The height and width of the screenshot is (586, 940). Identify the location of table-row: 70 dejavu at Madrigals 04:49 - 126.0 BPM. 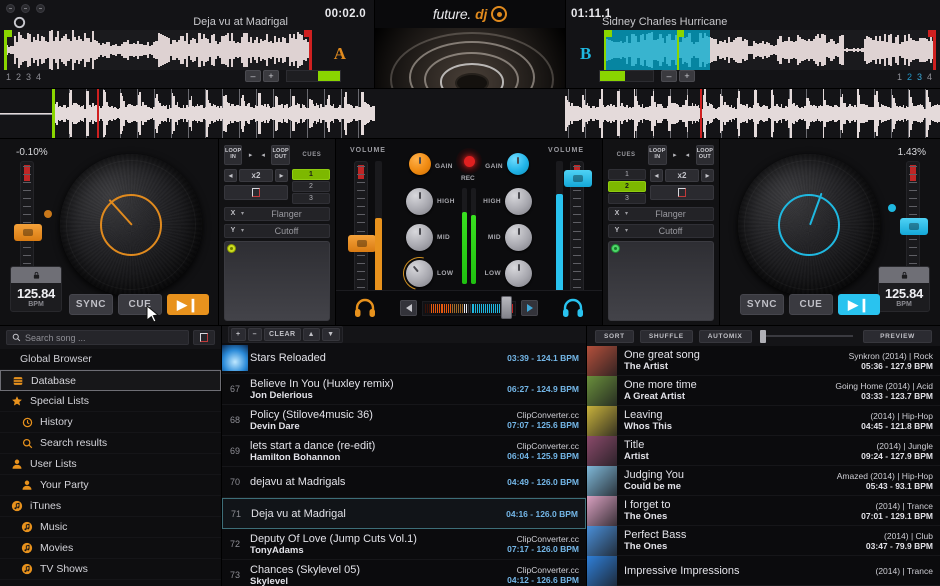
(404, 482).